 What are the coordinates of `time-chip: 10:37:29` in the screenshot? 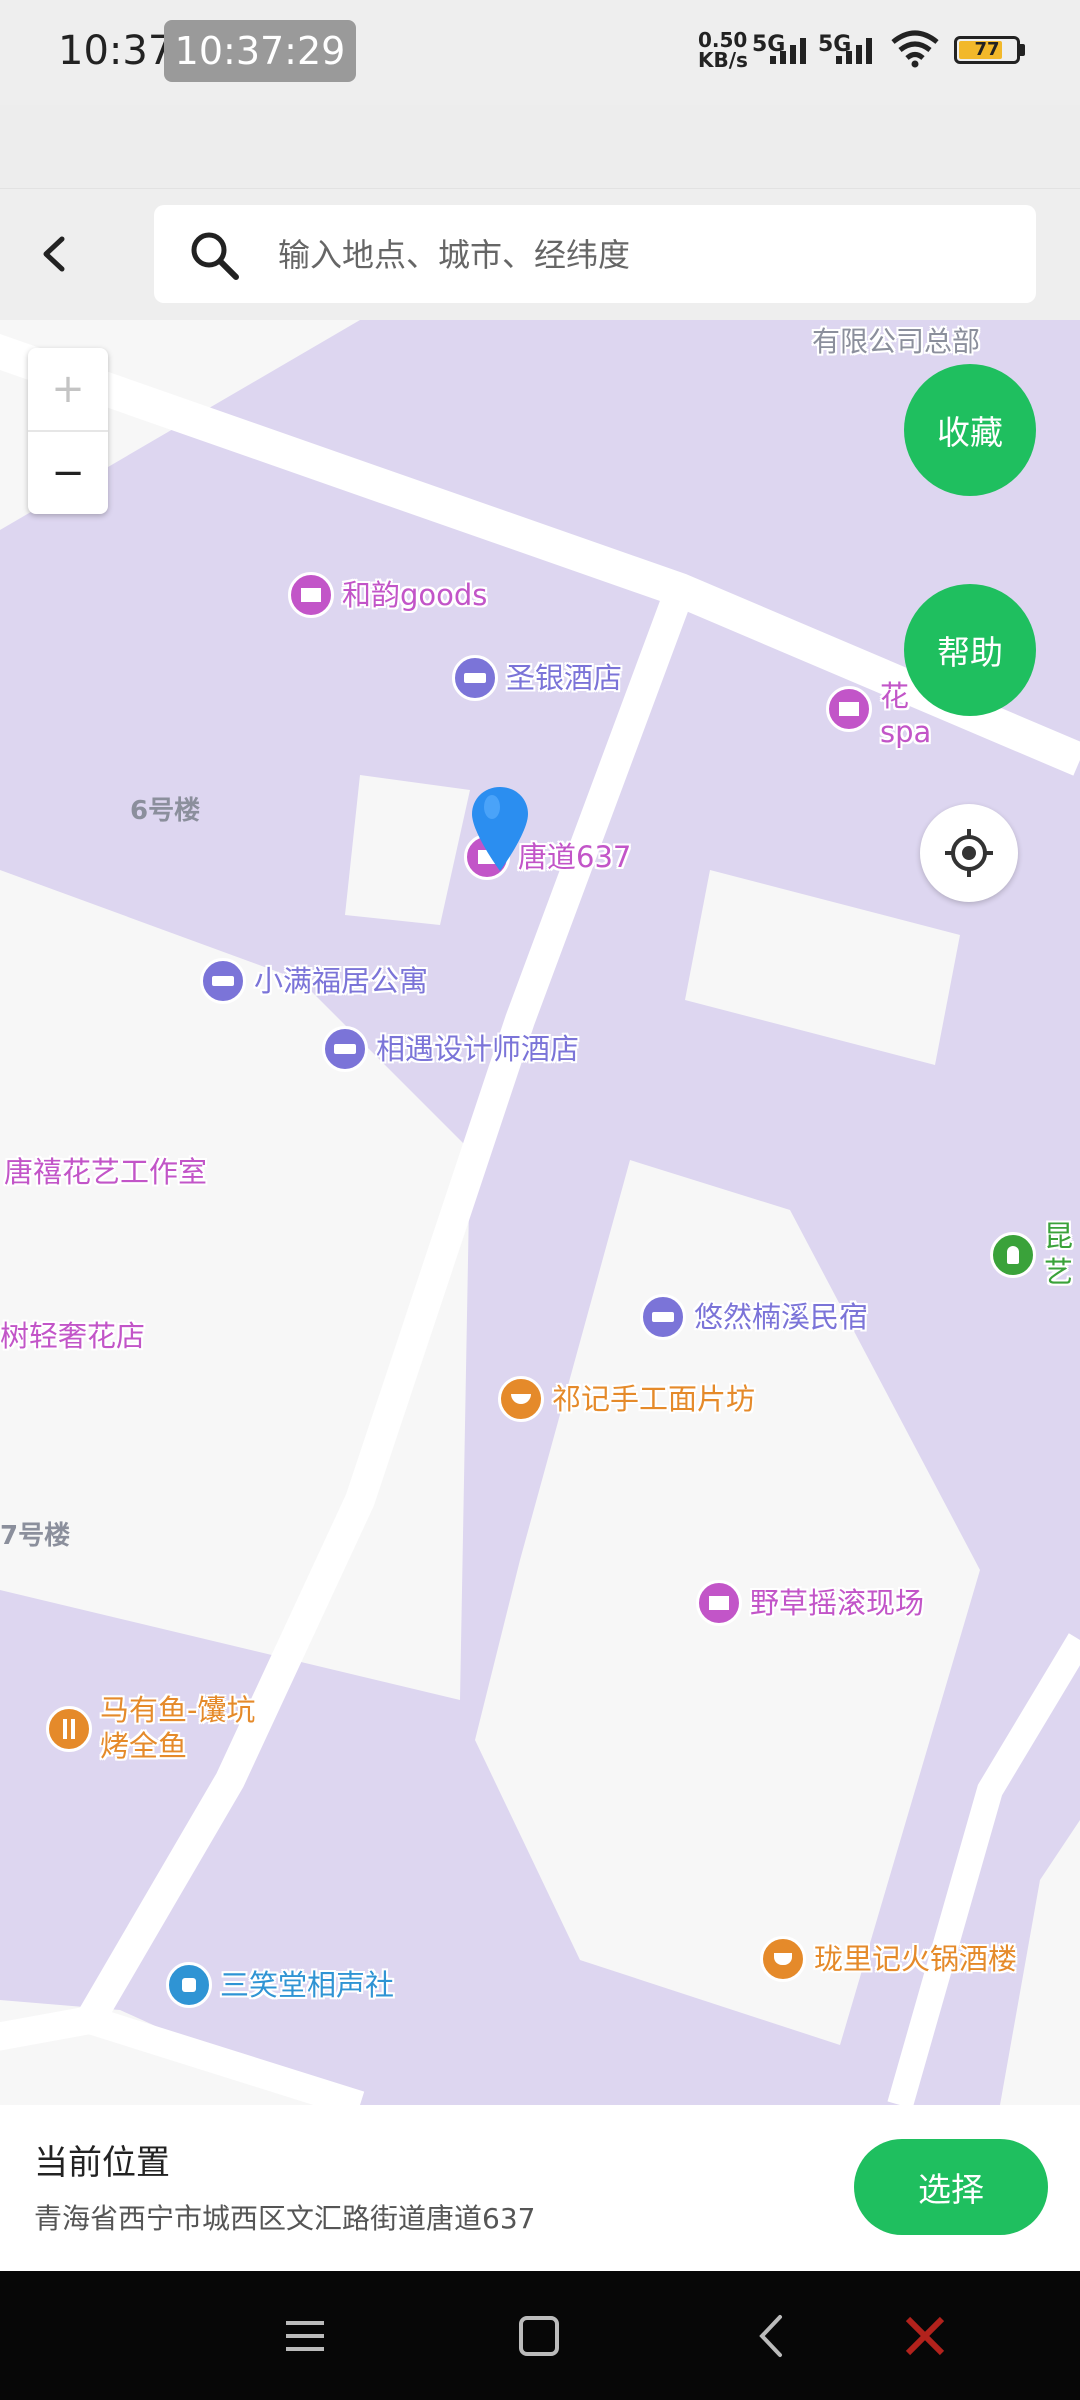 It's located at (260, 51).